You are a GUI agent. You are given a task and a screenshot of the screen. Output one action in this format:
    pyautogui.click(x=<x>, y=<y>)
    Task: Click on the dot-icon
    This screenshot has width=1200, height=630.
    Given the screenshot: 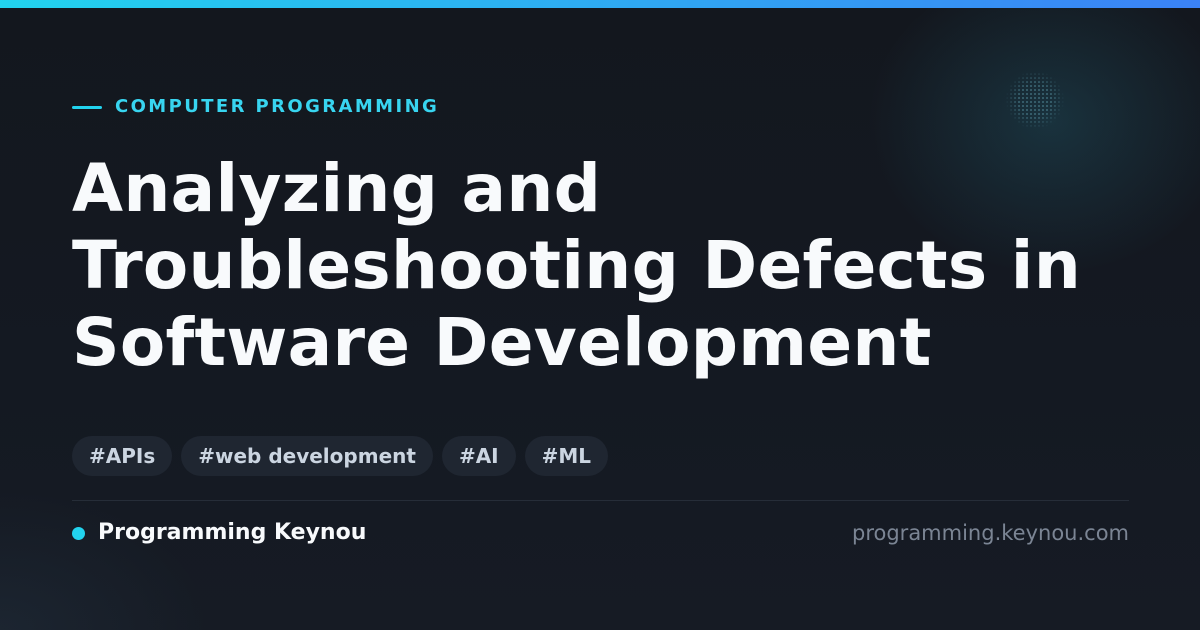 What is the action you would take?
    pyautogui.click(x=78, y=533)
    